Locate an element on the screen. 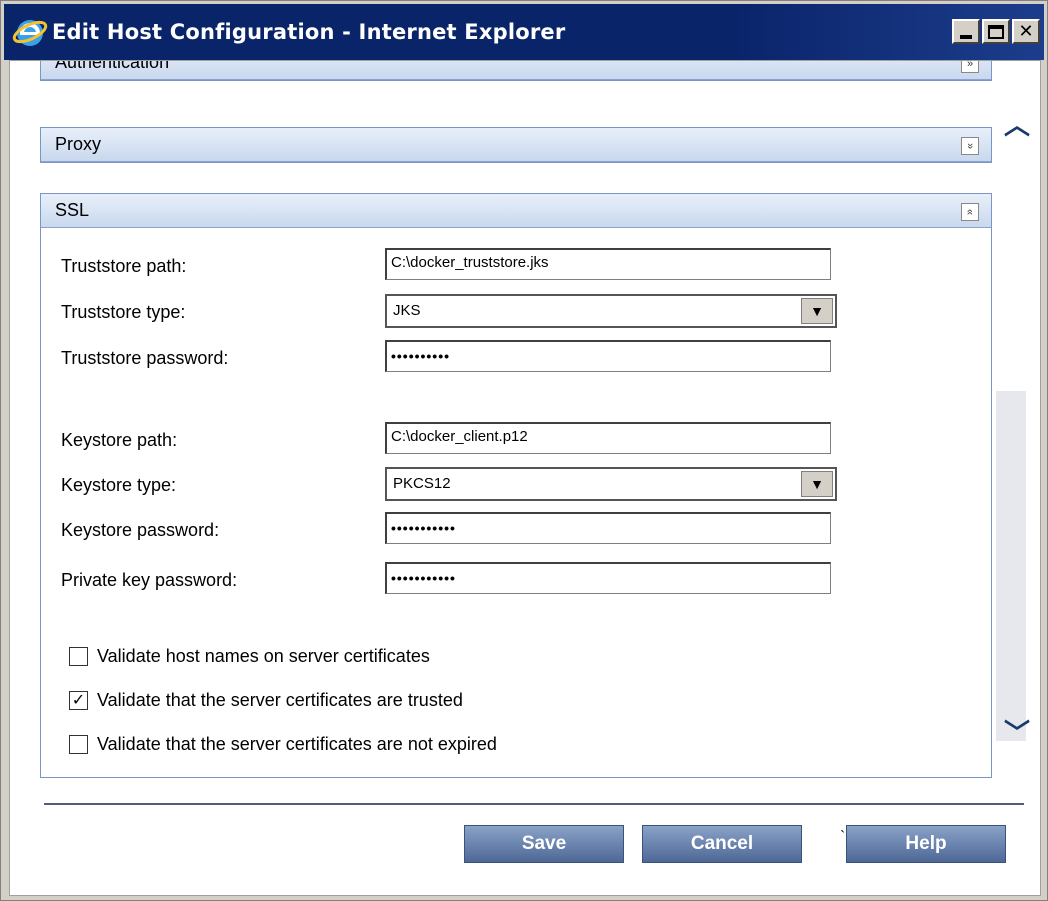  panel-title: SSL is located at coordinates (72, 210).